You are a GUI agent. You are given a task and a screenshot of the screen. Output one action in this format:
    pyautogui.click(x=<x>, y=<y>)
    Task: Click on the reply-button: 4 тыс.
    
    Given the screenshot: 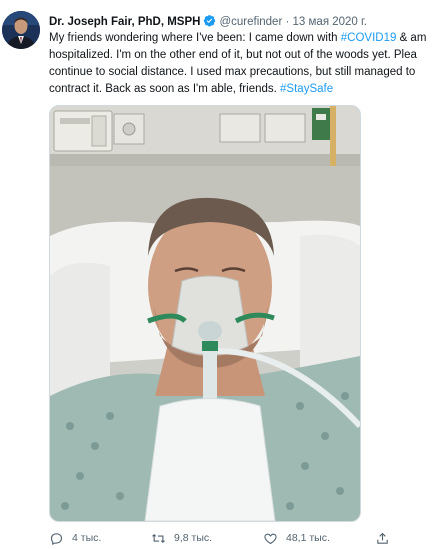 What is the action you would take?
    pyautogui.click(x=75, y=538)
    